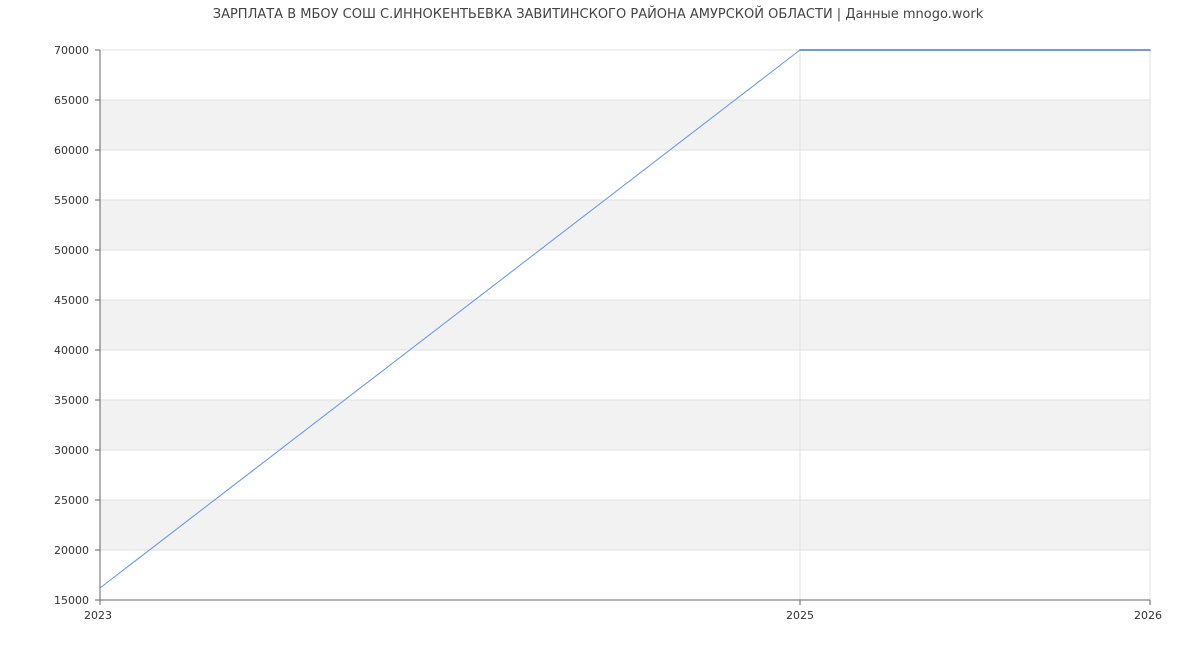 This screenshot has width=1200, height=650. What do you see at coordinates (800, 615) in the screenshot?
I see `x-tick-label: 2025` at bounding box center [800, 615].